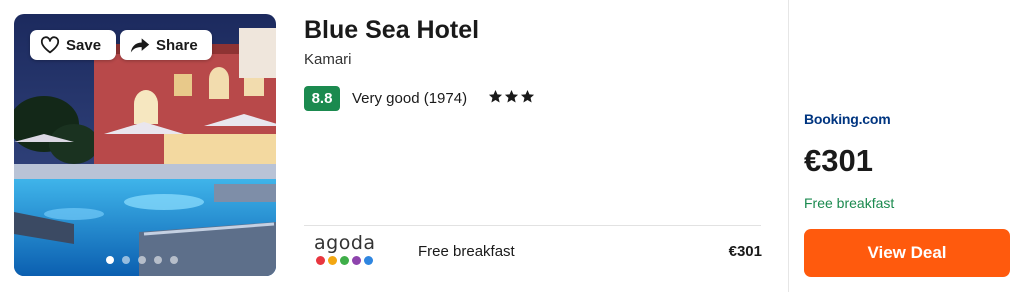  I want to click on photo-carousel-dots, so click(142, 260).